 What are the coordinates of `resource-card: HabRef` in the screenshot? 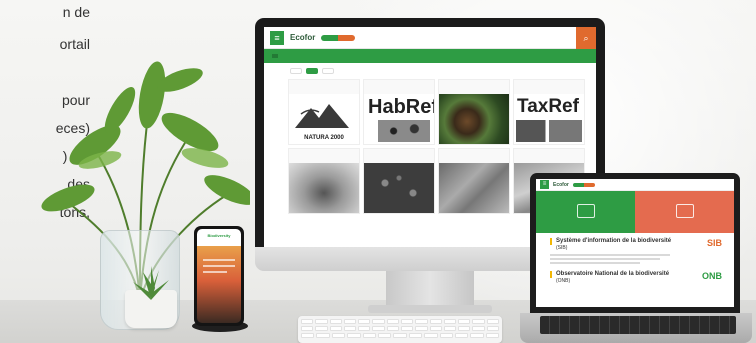 It's located at (399, 112).